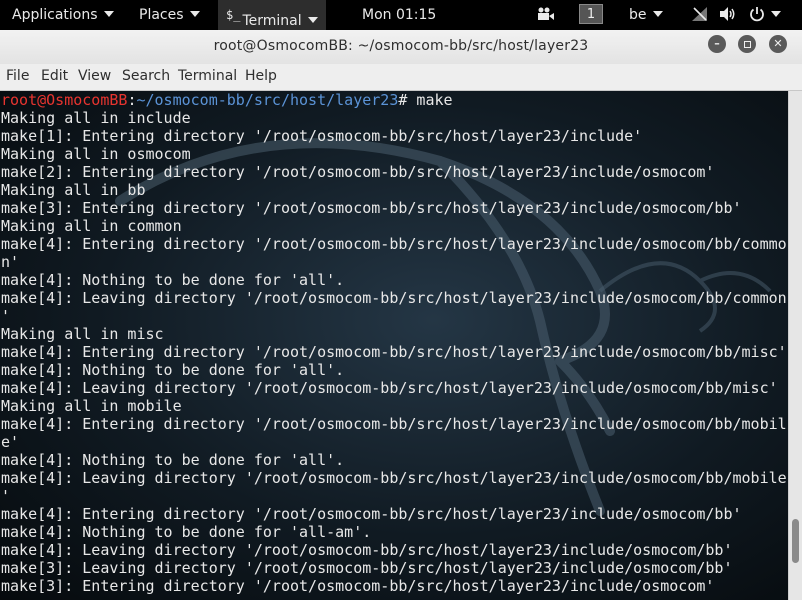  I want to click on menu-search: Search, so click(146, 76).